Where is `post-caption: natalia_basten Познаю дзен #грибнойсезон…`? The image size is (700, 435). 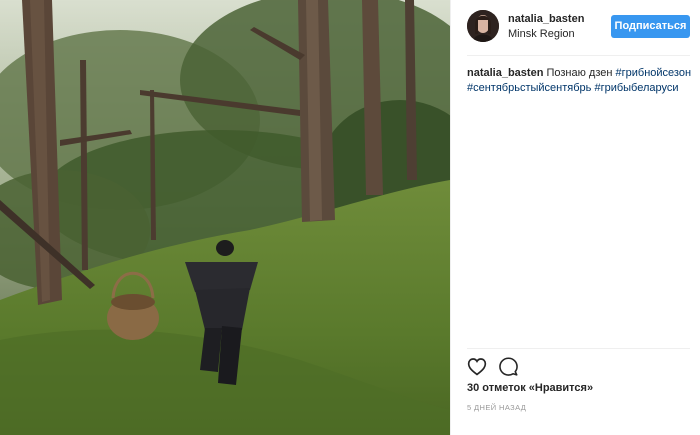 post-caption: natalia_basten Познаю дзен #грибнойсезон… is located at coordinates (581, 81).